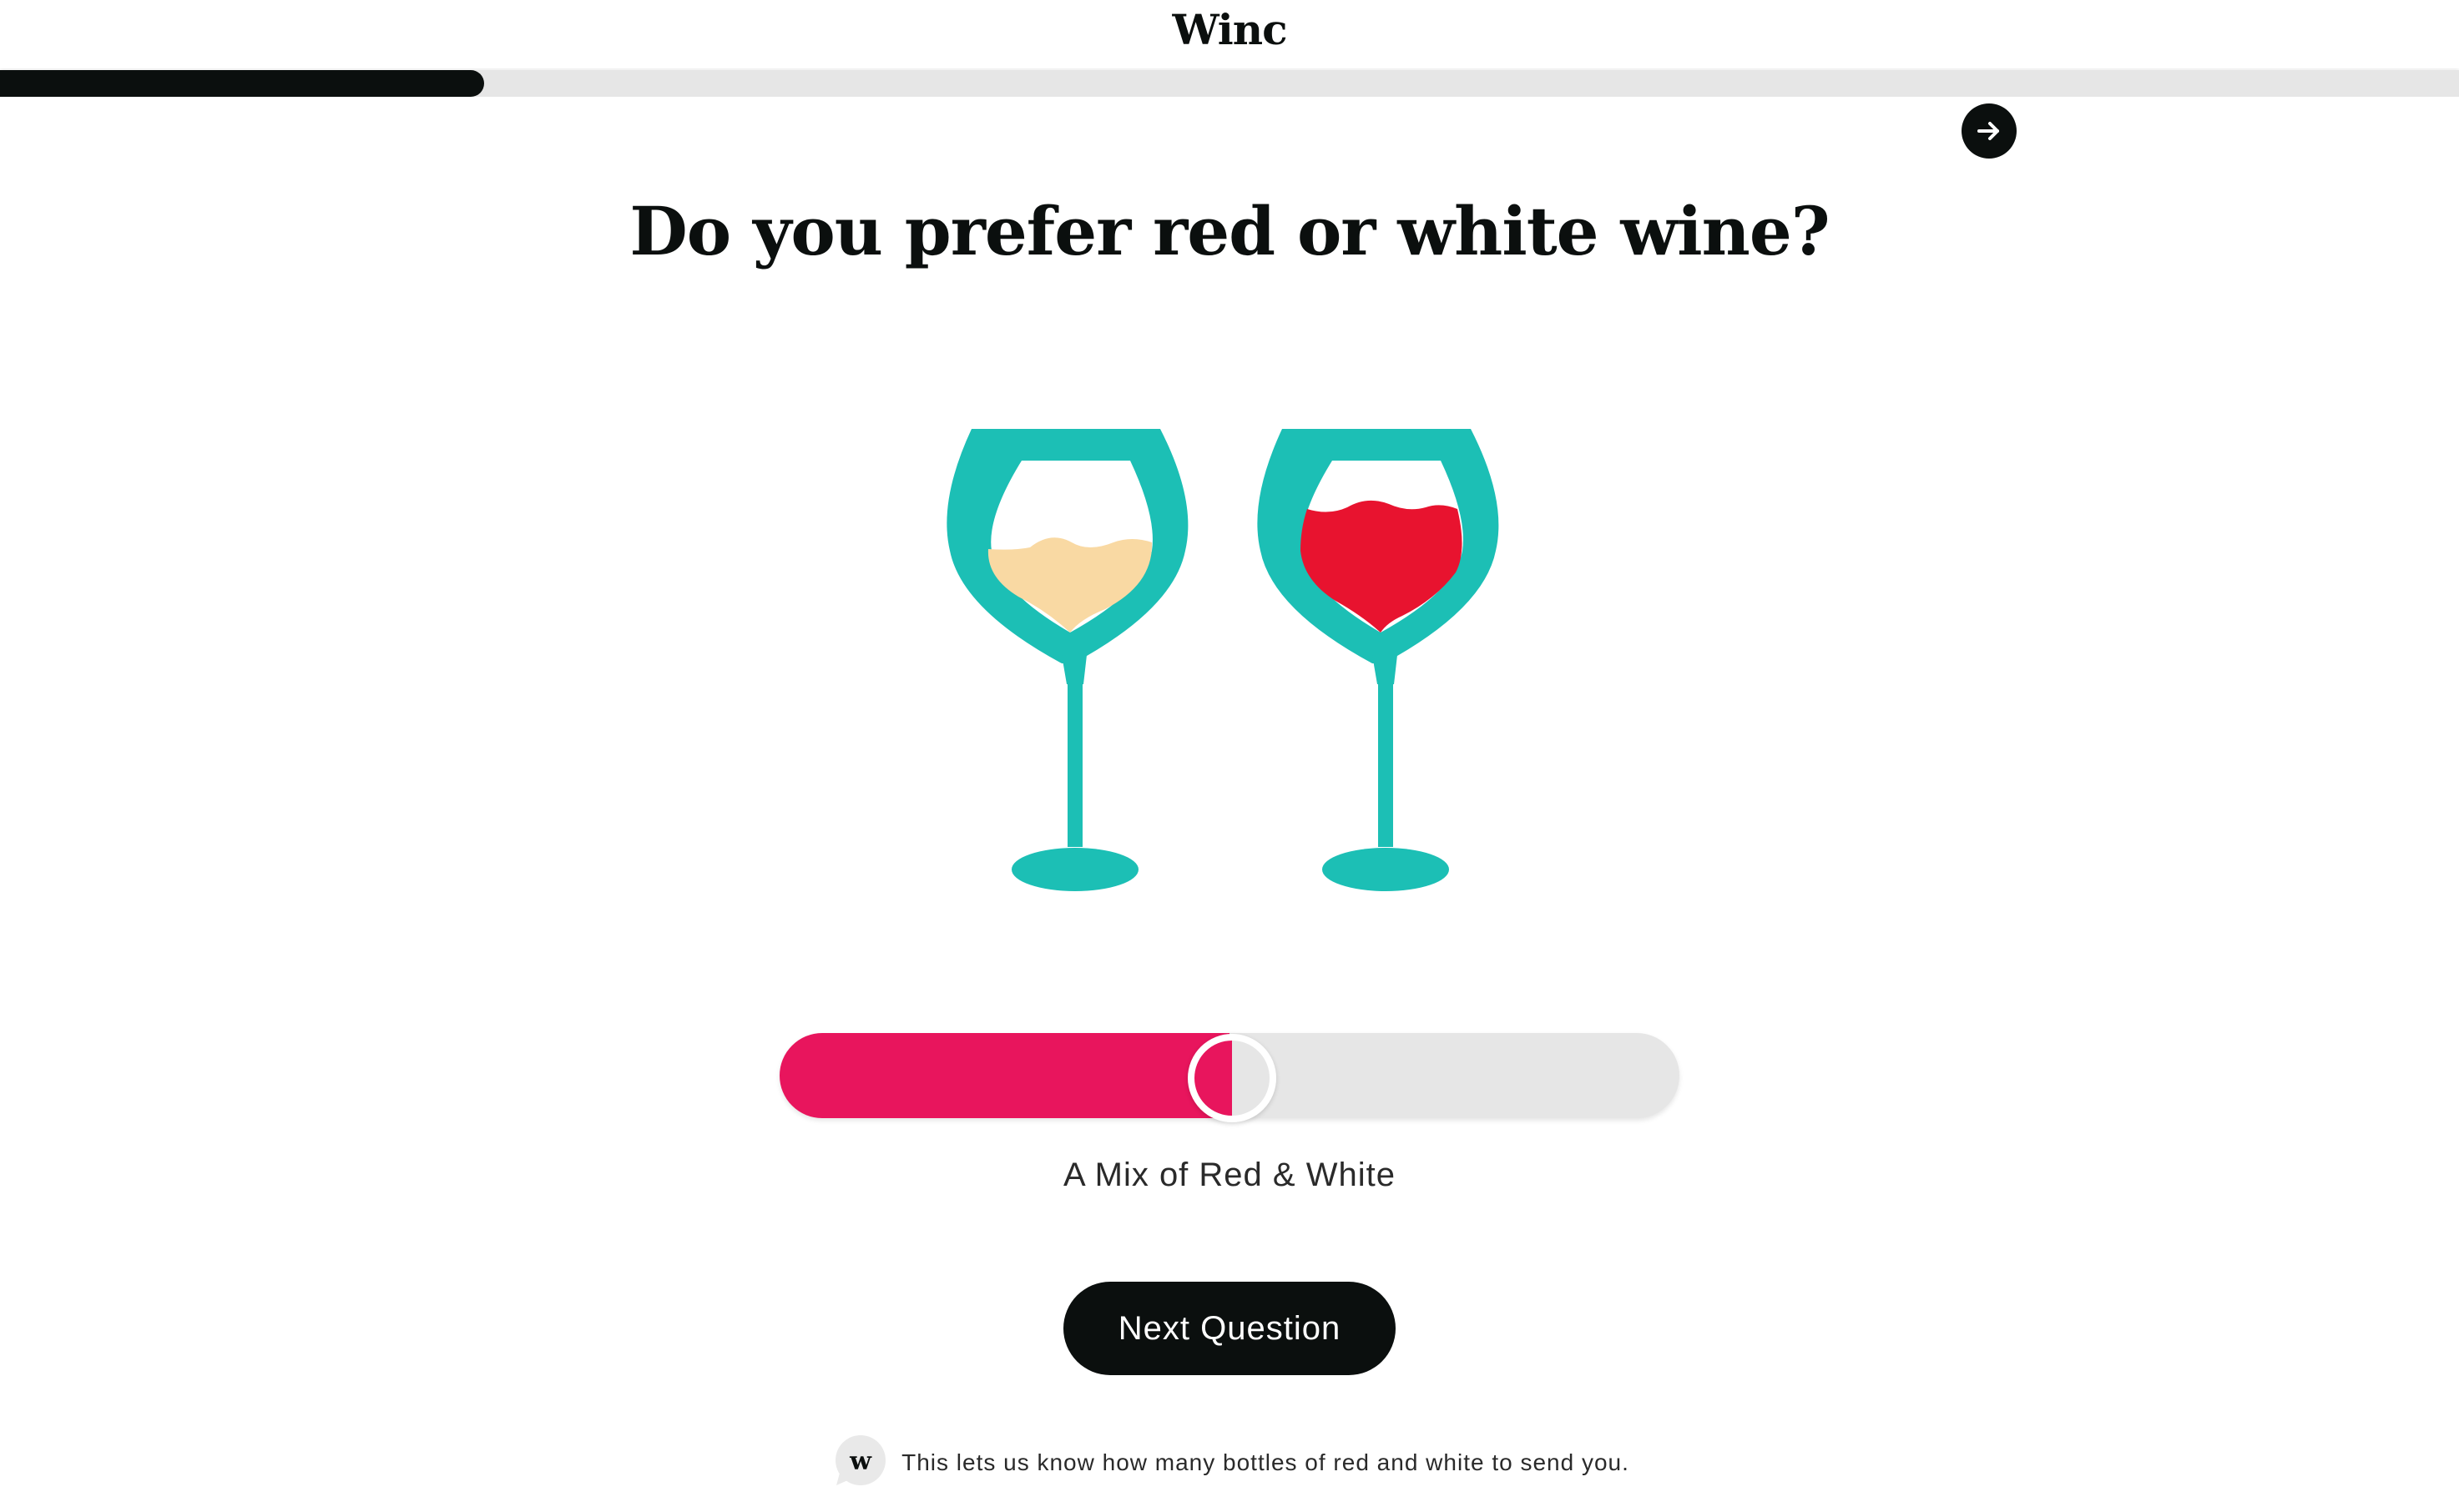  I want to click on winc-w-speech-bubble-icon: w, so click(861, 1460).